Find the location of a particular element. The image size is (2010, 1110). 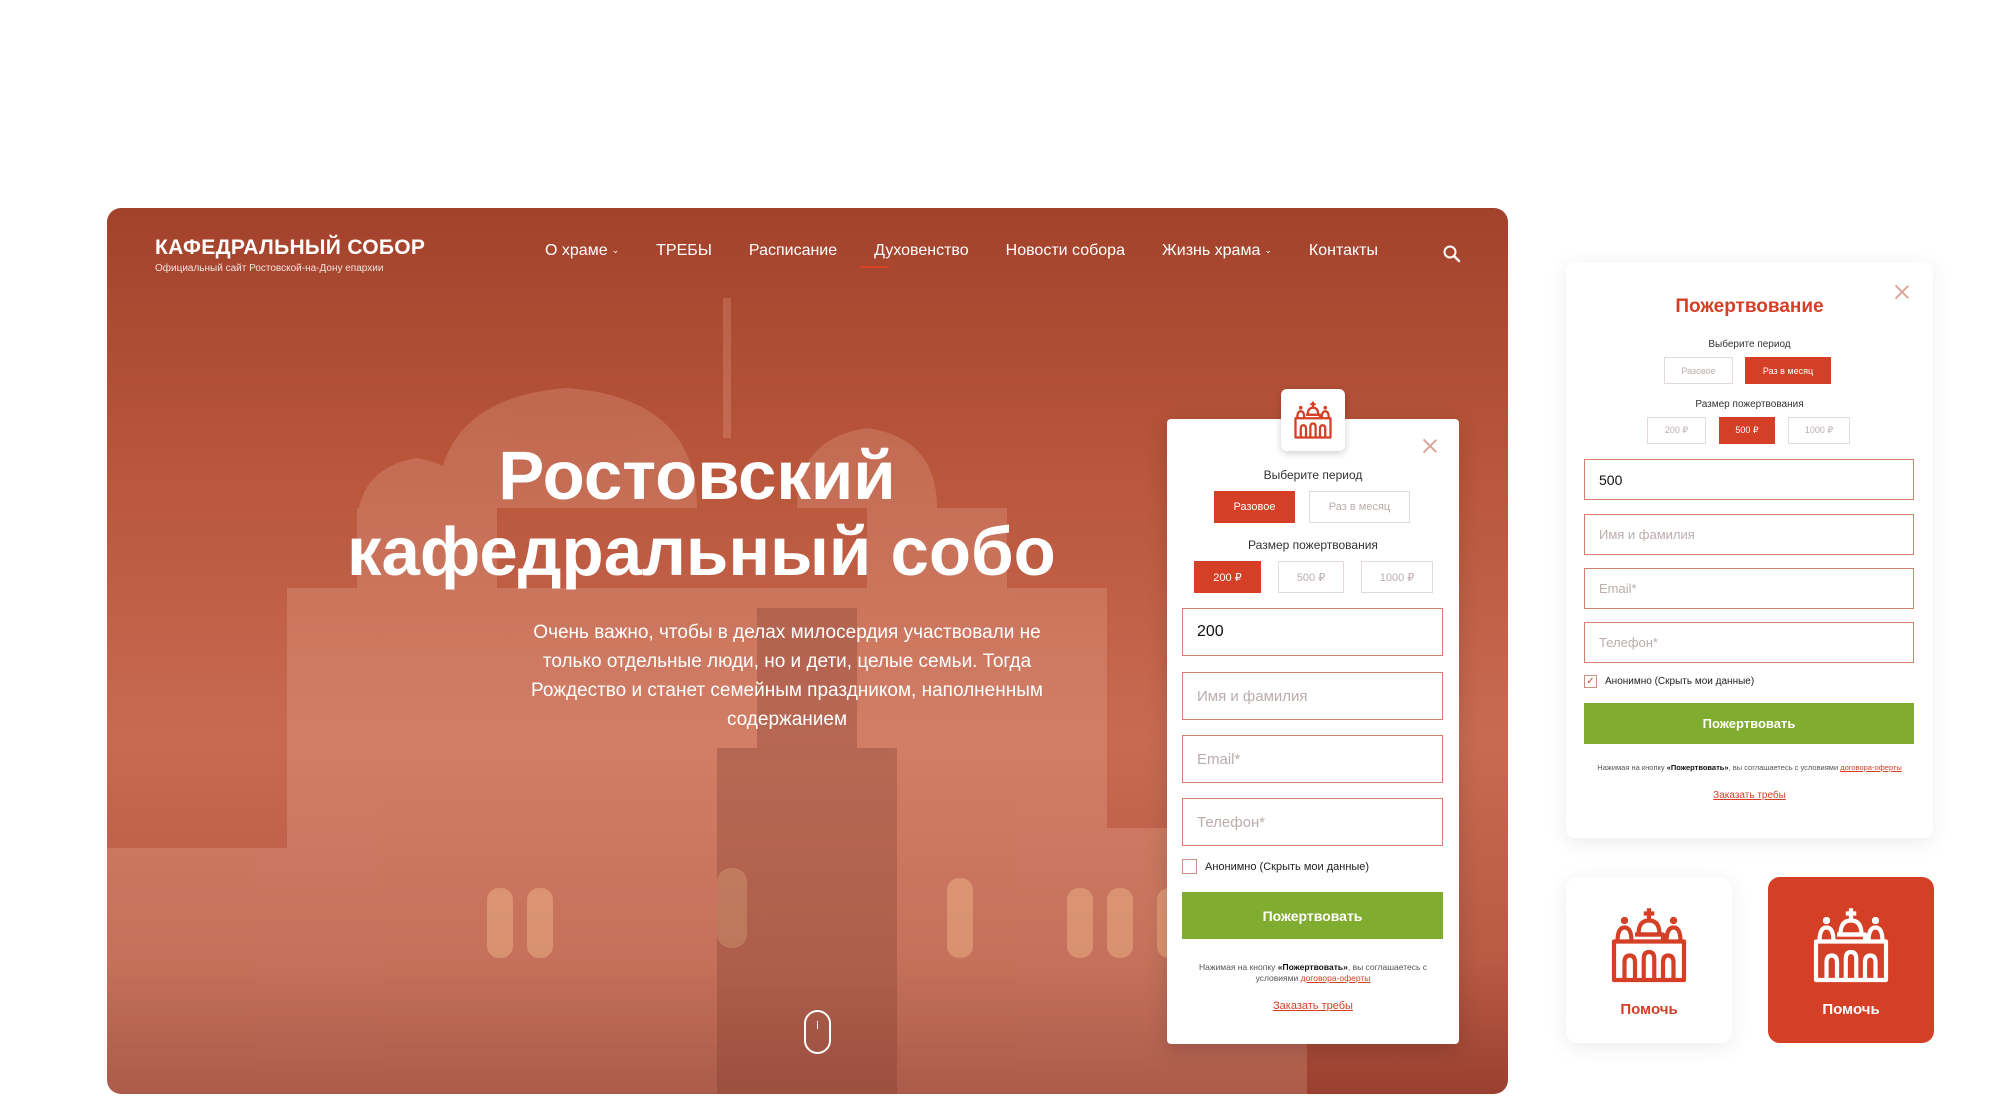

nav-item-treby: ТРЕБЫ is located at coordinates (684, 251).